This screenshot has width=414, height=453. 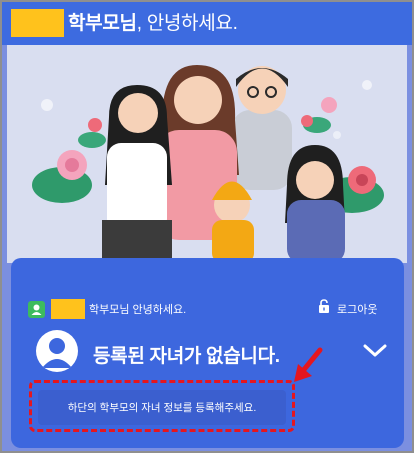 What do you see at coordinates (162, 406) in the screenshot?
I see `annotation-highlight-box` at bounding box center [162, 406].